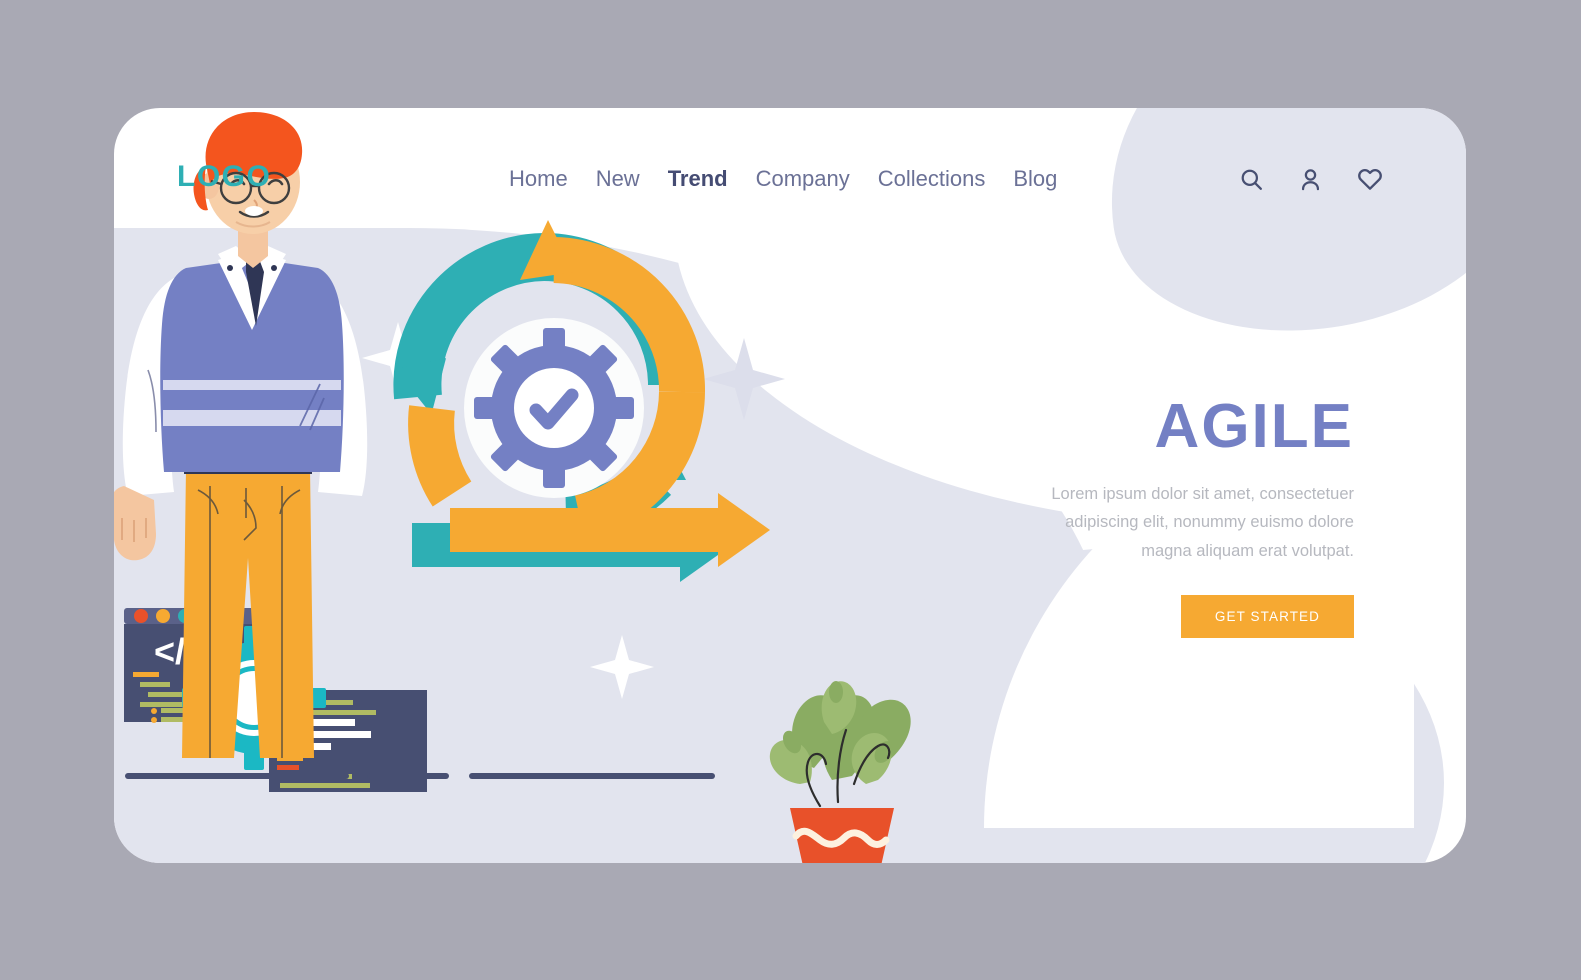 The height and width of the screenshot is (980, 1581). I want to click on user-icon, so click(1310, 179).